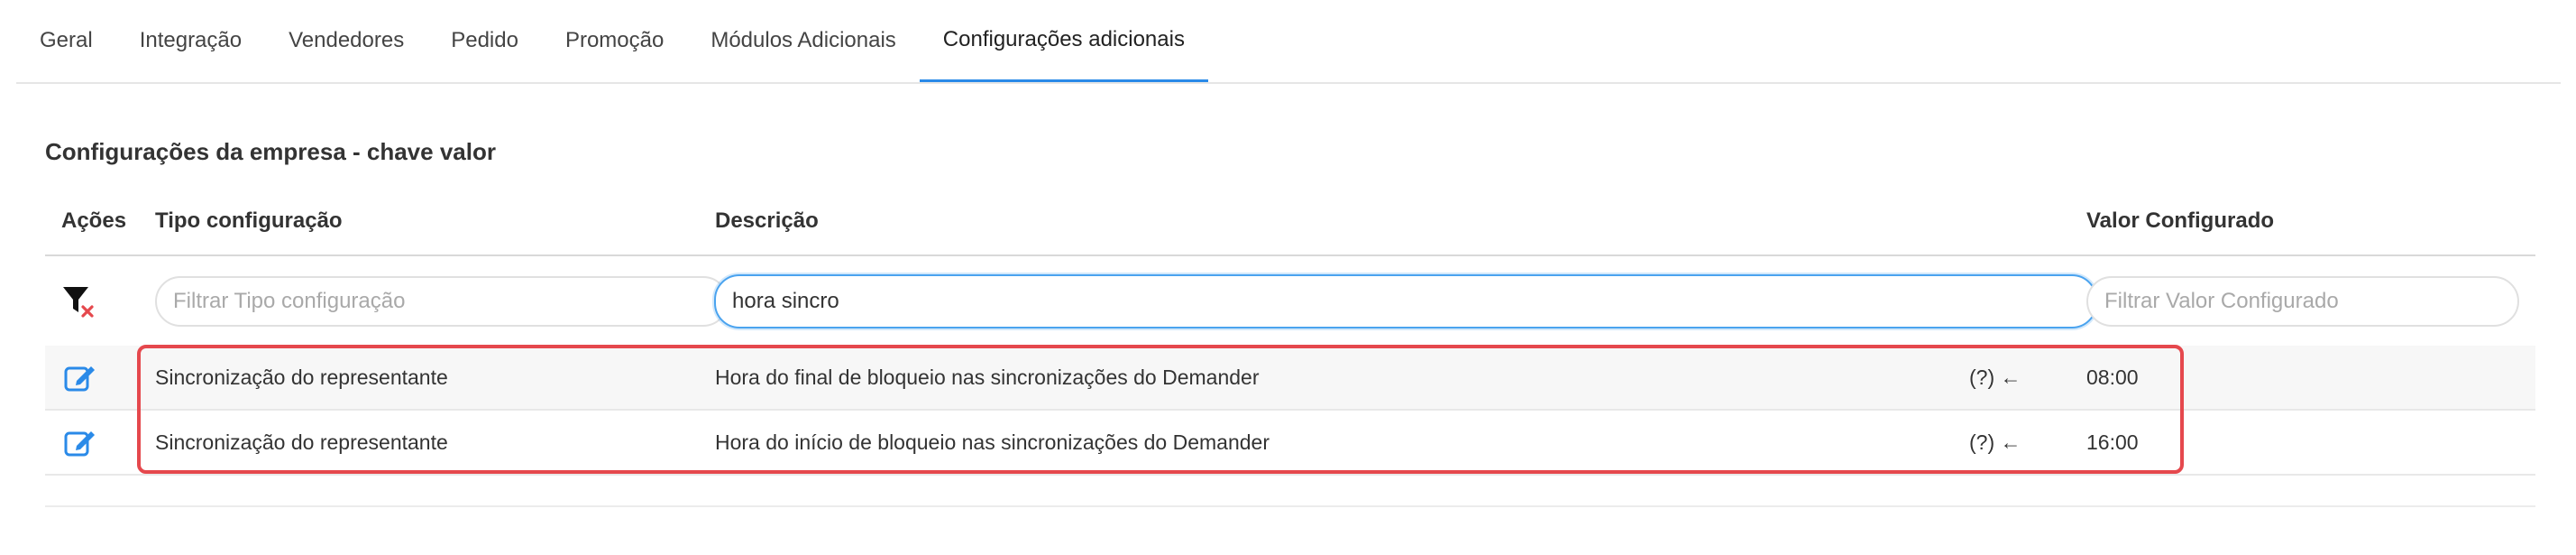 Image resolution: width=2576 pixels, height=555 pixels. What do you see at coordinates (614, 40) in the screenshot?
I see `tab-promocao: Promoção` at bounding box center [614, 40].